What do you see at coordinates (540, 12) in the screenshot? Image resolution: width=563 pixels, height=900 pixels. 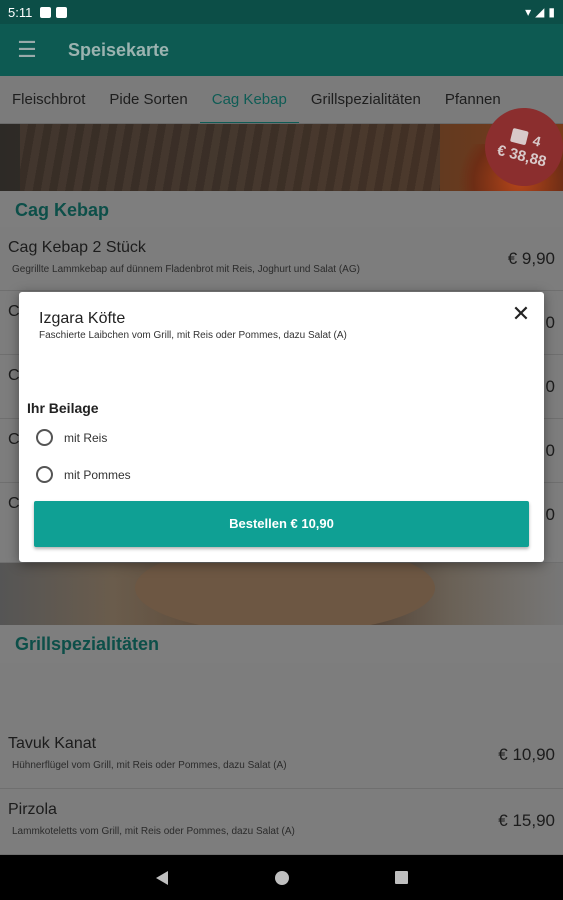 I see `signal-icon: ◢` at bounding box center [540, 12].